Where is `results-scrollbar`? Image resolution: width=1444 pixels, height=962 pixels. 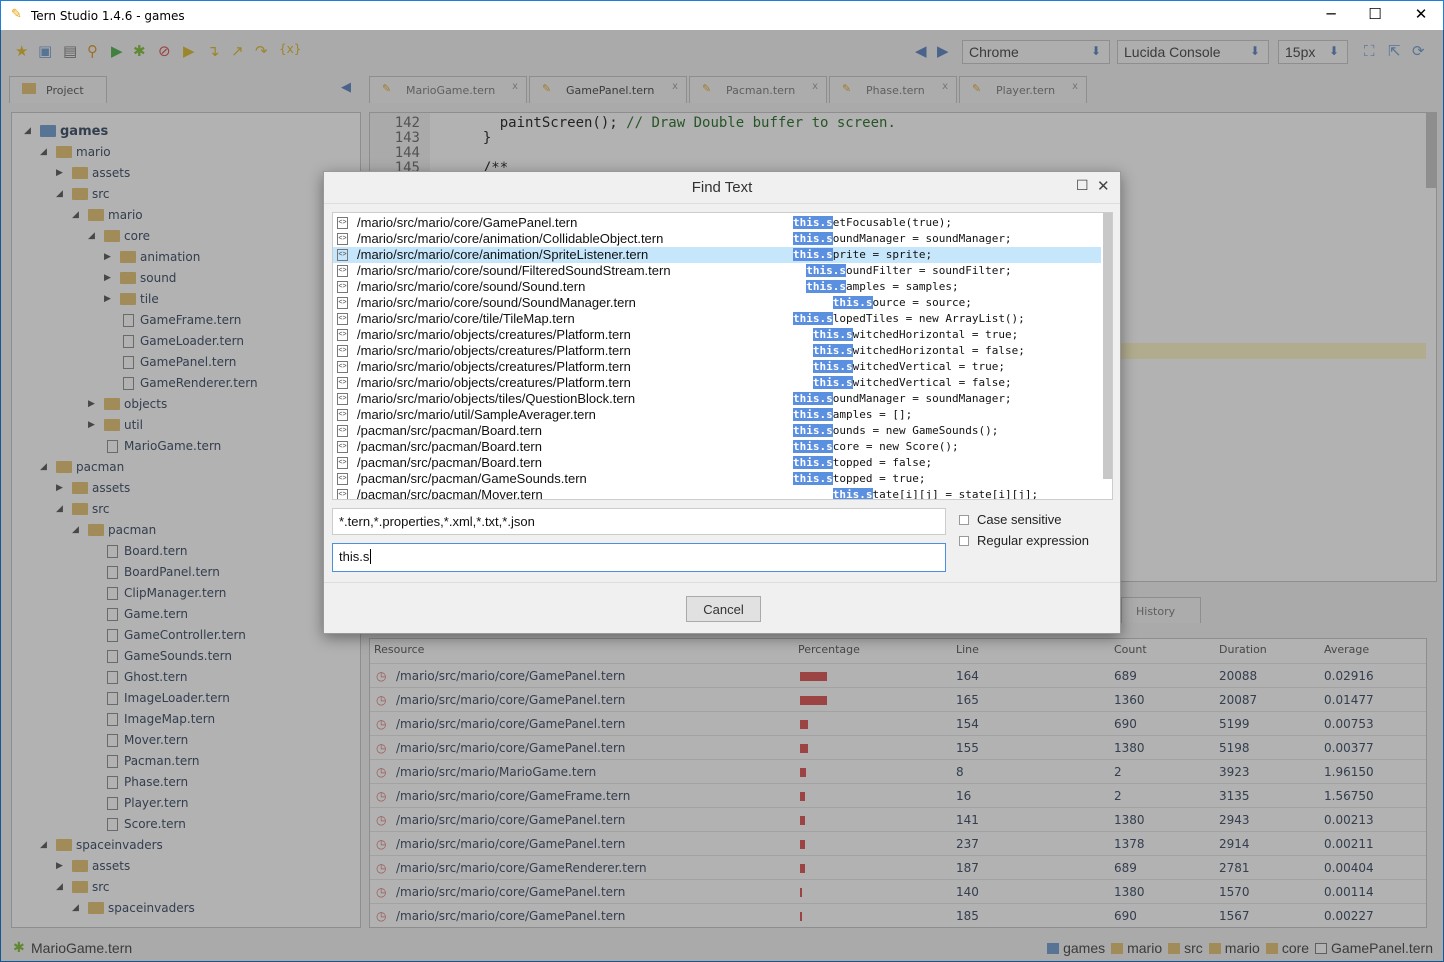
results-scrollbar is located at coordinates (1107, 346).